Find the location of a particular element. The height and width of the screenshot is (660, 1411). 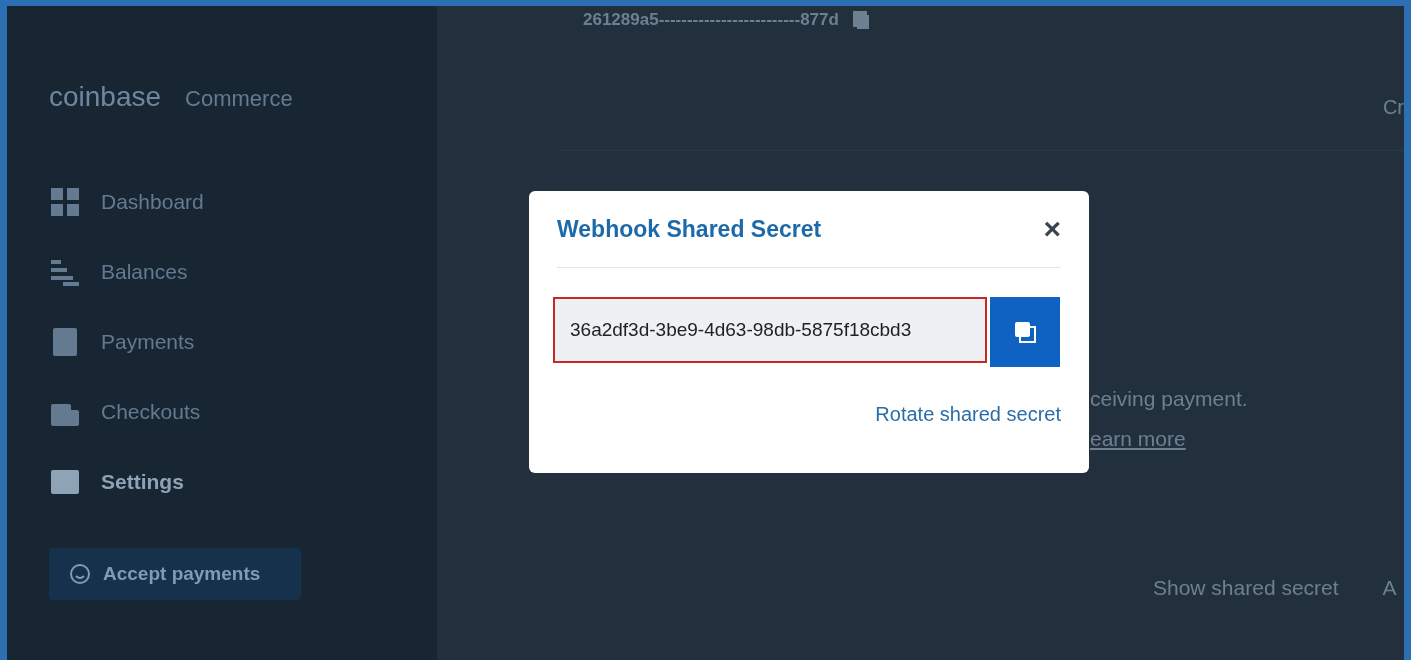

grid-icon is located at coordinates (65, 202).